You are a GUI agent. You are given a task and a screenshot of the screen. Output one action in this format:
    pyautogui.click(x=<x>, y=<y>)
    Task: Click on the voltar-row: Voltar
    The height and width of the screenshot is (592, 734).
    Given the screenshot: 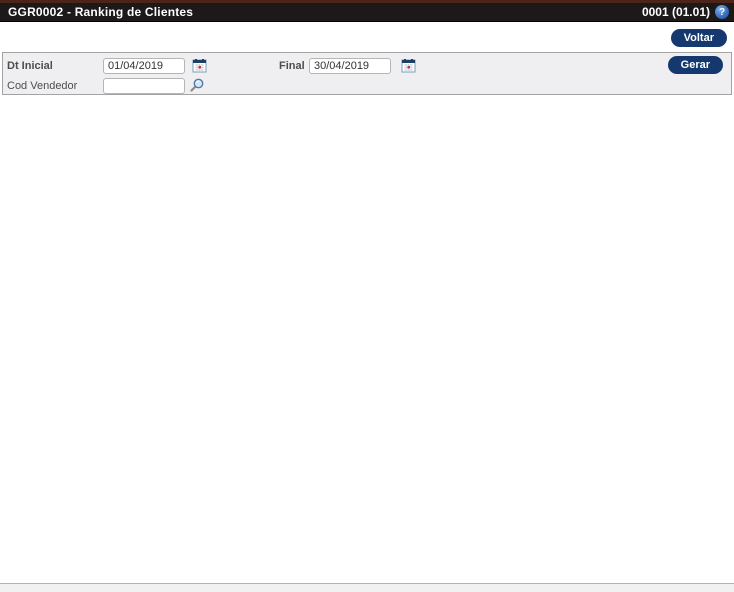 What is the action you would take?
    pyautogui.click(x=698, y=37)
    